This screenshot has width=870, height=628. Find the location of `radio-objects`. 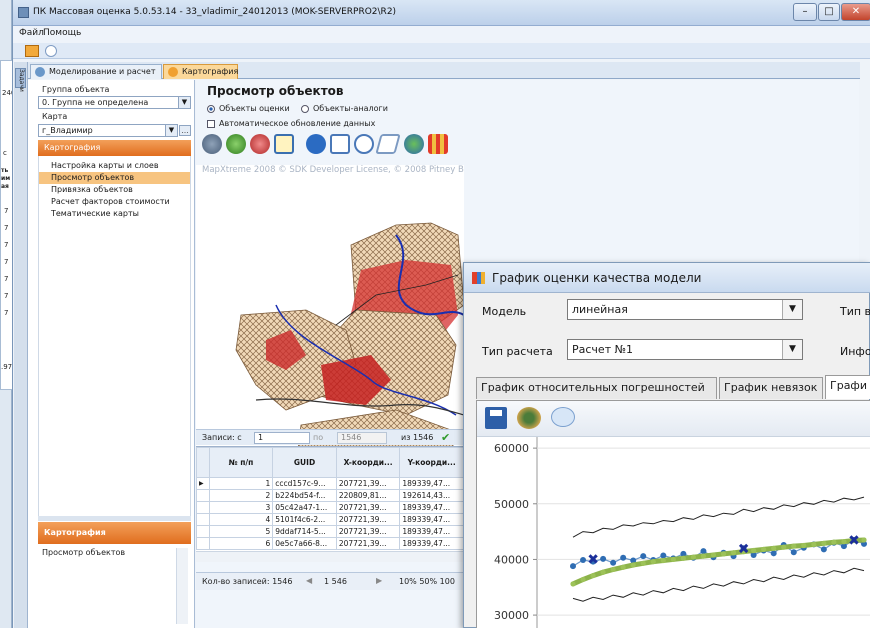

radio-objects is located at coordinates (211, 109).